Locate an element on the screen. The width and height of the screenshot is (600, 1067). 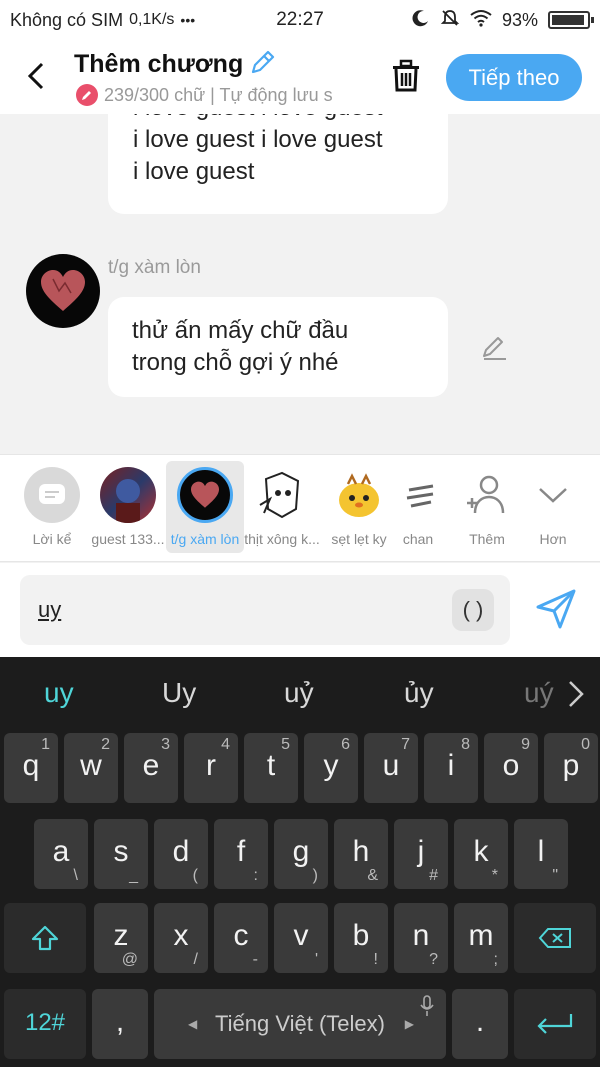
back-arrow-icon is located at coordinates (35, 76).